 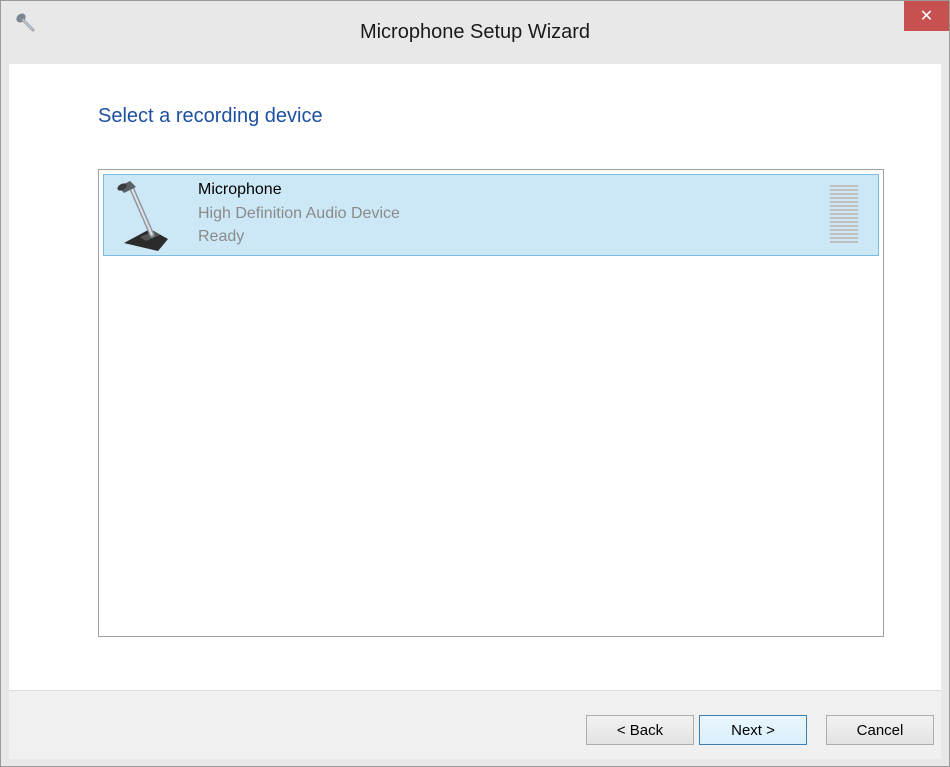 I want to click on device-name: Microphone, so click(x=240, y=189).